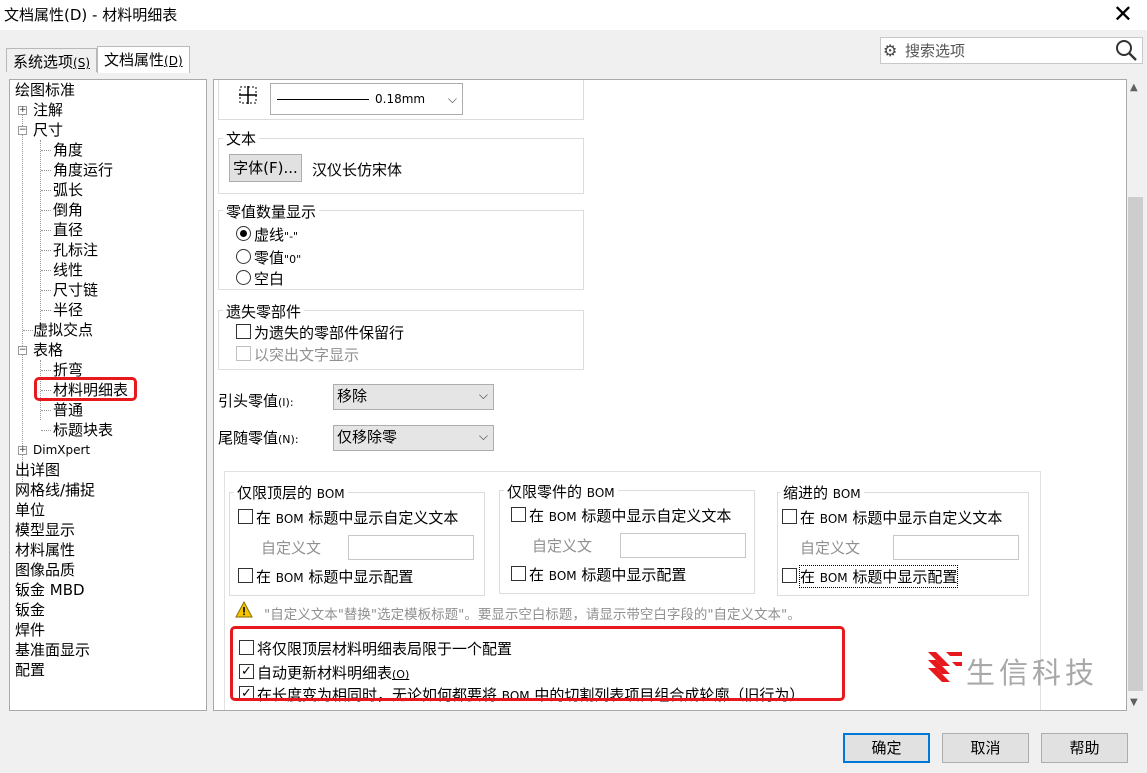 Image resolution: width=1147 pixels, height=773 pixels. I want to click on tree-item-tables: 表格, so click(48, 350).